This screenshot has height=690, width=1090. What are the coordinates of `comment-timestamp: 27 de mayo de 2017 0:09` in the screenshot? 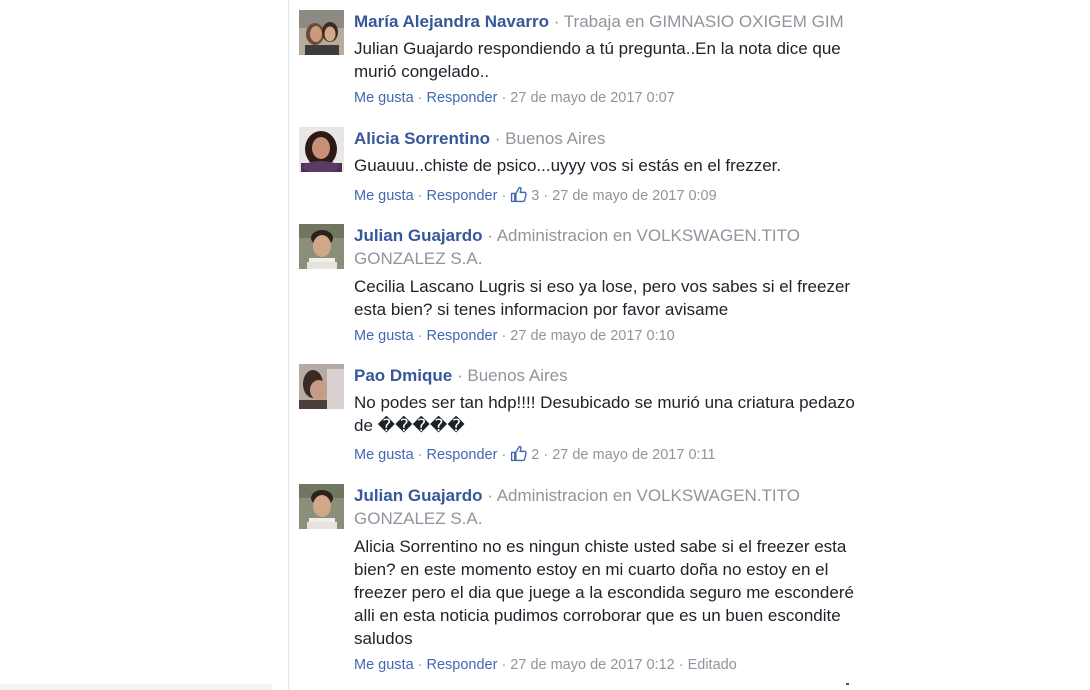 It's located at (634, 196).